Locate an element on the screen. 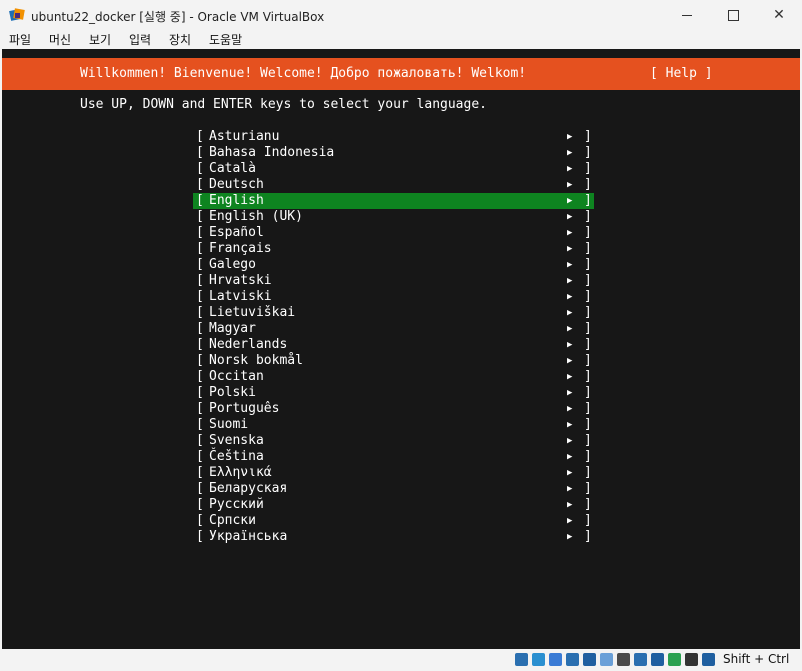 The image size is (802, 671). language-label: Svenska is located at coordinates (236, 440).